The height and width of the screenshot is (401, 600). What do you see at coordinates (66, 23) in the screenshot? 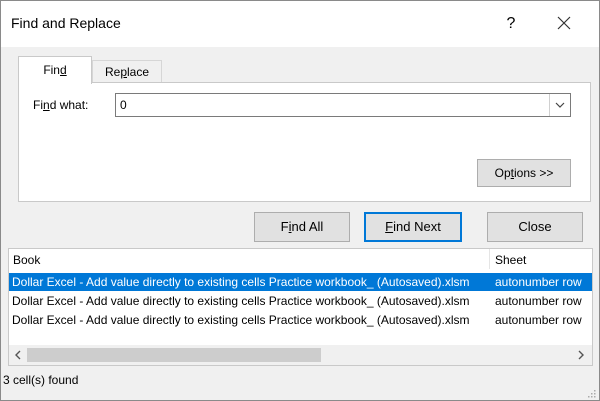
I see `dialog-title: Find and Replace` at bounding box center [66, 23].